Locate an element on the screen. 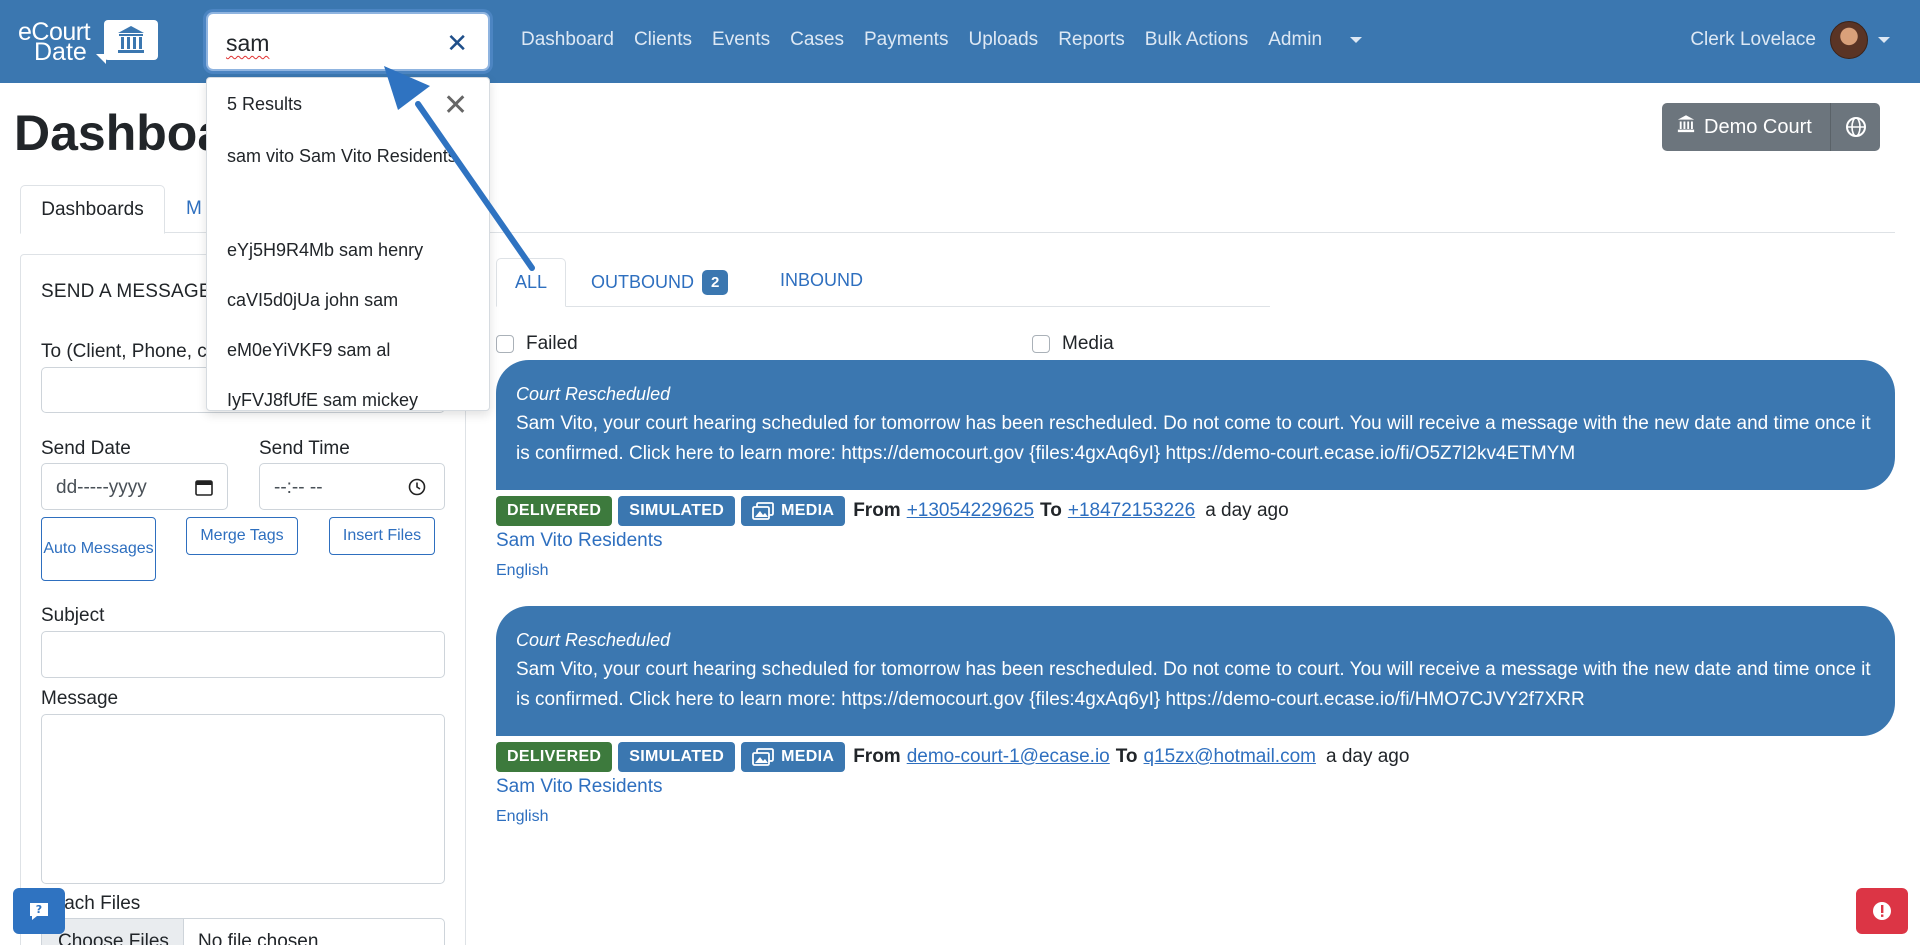 Image resolution: width=1920 pixels, height=945 pixels. failed-label: Failed is located at coordinates (552, 343).